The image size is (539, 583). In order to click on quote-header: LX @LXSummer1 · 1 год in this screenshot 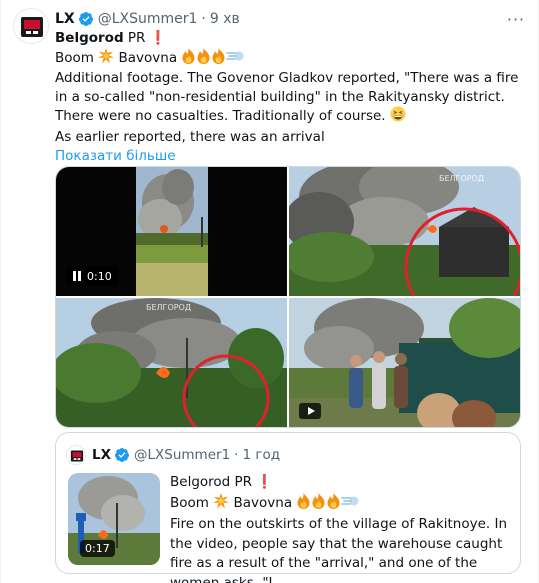, I will do `click(186, 455)`.